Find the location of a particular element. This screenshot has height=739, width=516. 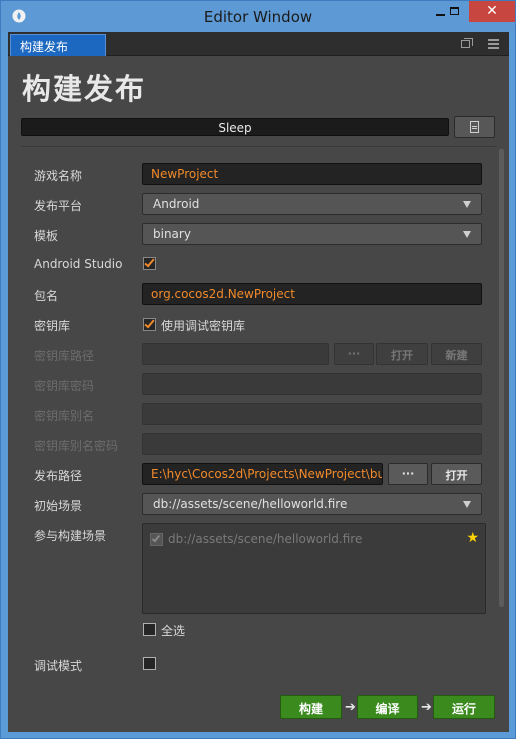

tab-strip: 构建发布 is located at coordinates (258, 44).